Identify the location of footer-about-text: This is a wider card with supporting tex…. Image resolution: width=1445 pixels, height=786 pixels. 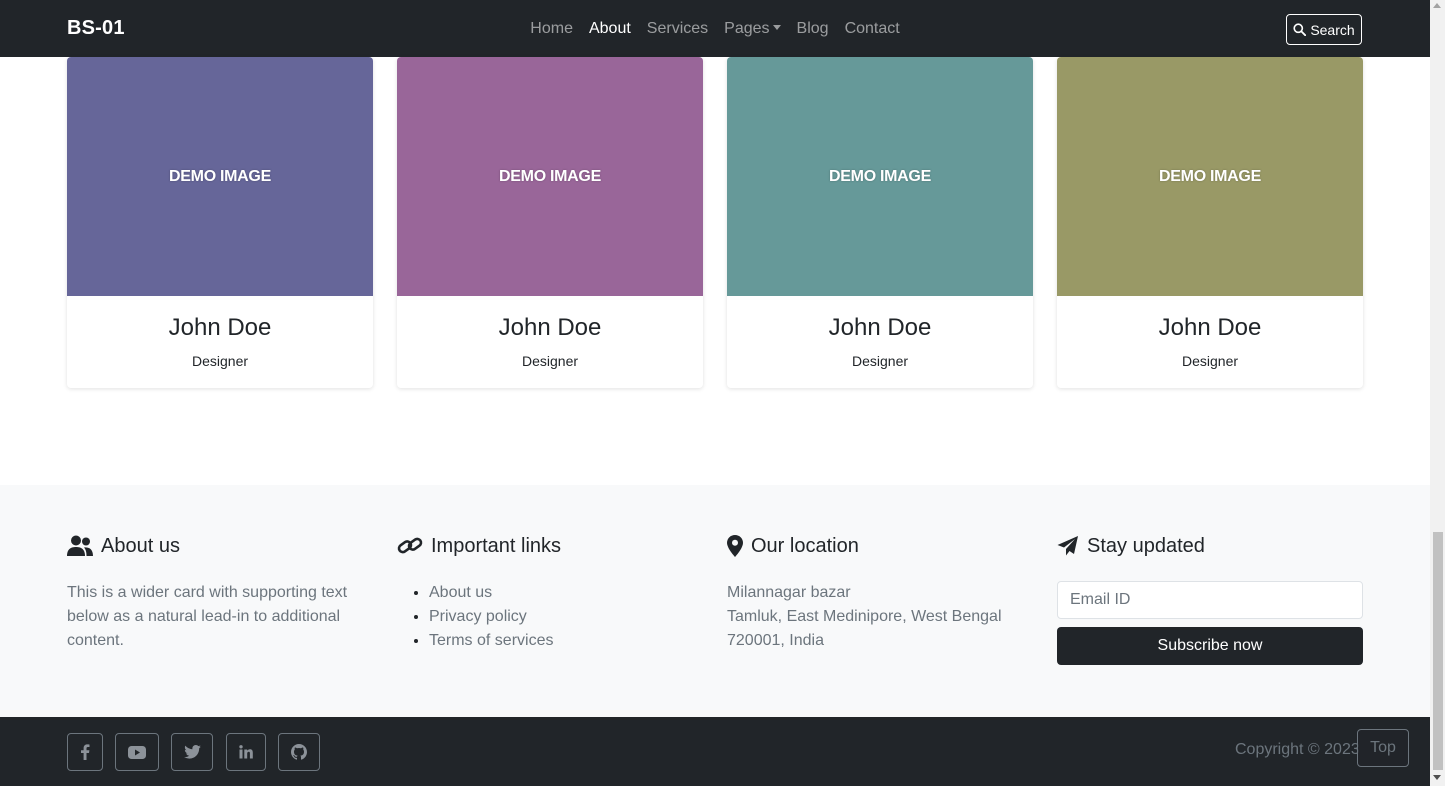
(207, 616).